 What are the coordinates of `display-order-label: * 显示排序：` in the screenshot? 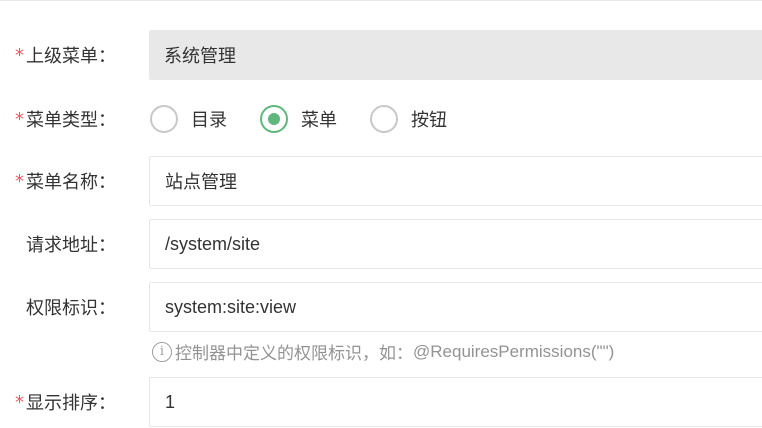 It's located at (69, 402).